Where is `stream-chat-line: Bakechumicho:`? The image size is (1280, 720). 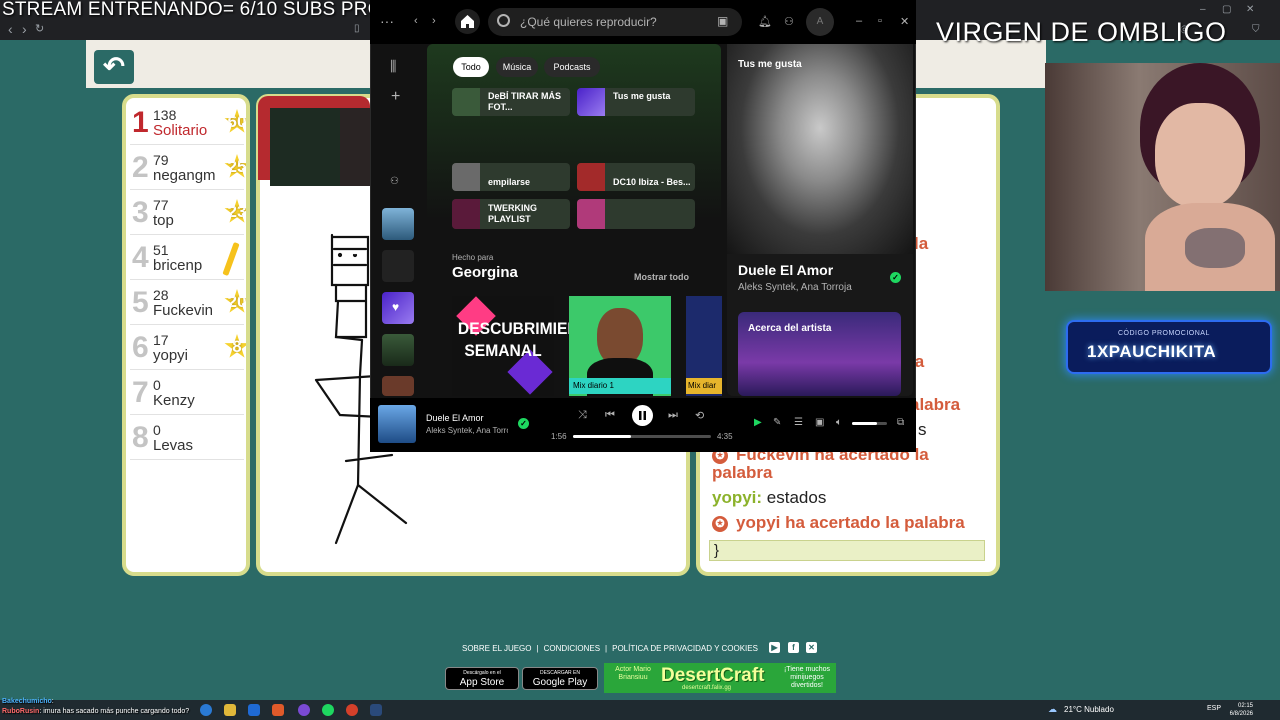
stream-chat-line: Bakechumicho: is located at coordinates (95, 702).